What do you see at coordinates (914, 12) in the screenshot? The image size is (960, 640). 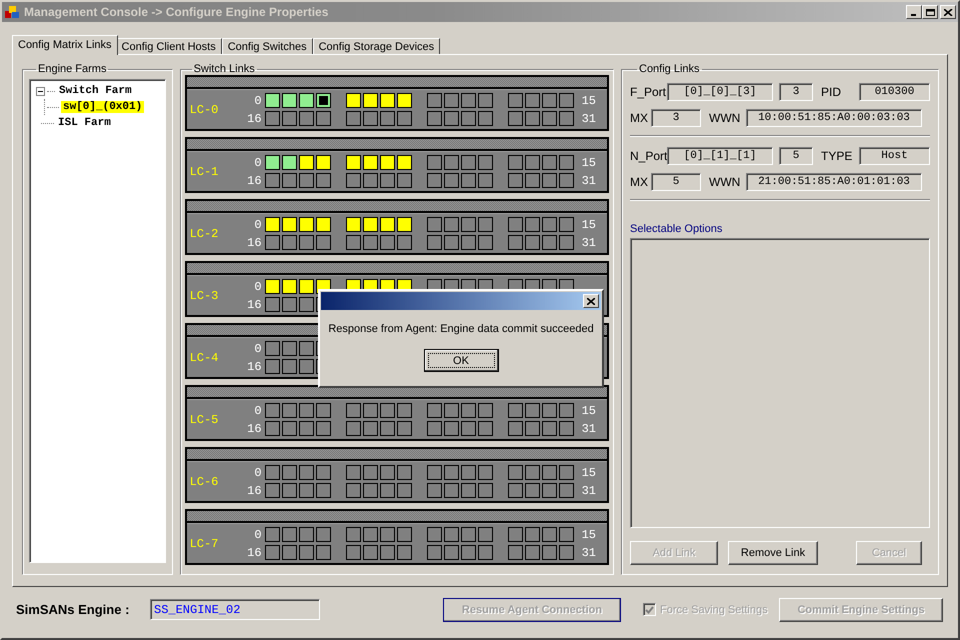 I see `minimize-button` at bounding box center [914, 12].